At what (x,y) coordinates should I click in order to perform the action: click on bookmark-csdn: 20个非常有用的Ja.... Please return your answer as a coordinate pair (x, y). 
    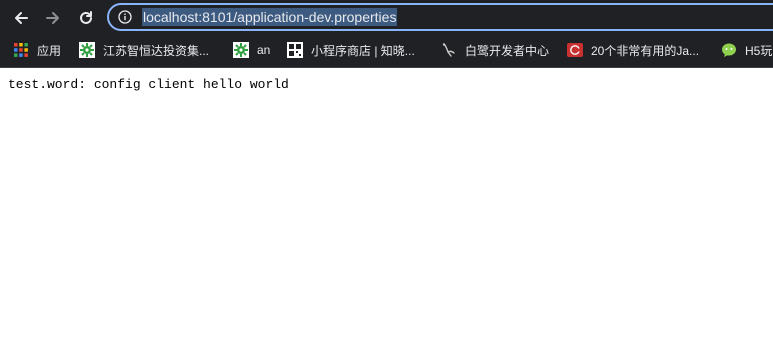
    Looking at the image, I should click on (633, 50).